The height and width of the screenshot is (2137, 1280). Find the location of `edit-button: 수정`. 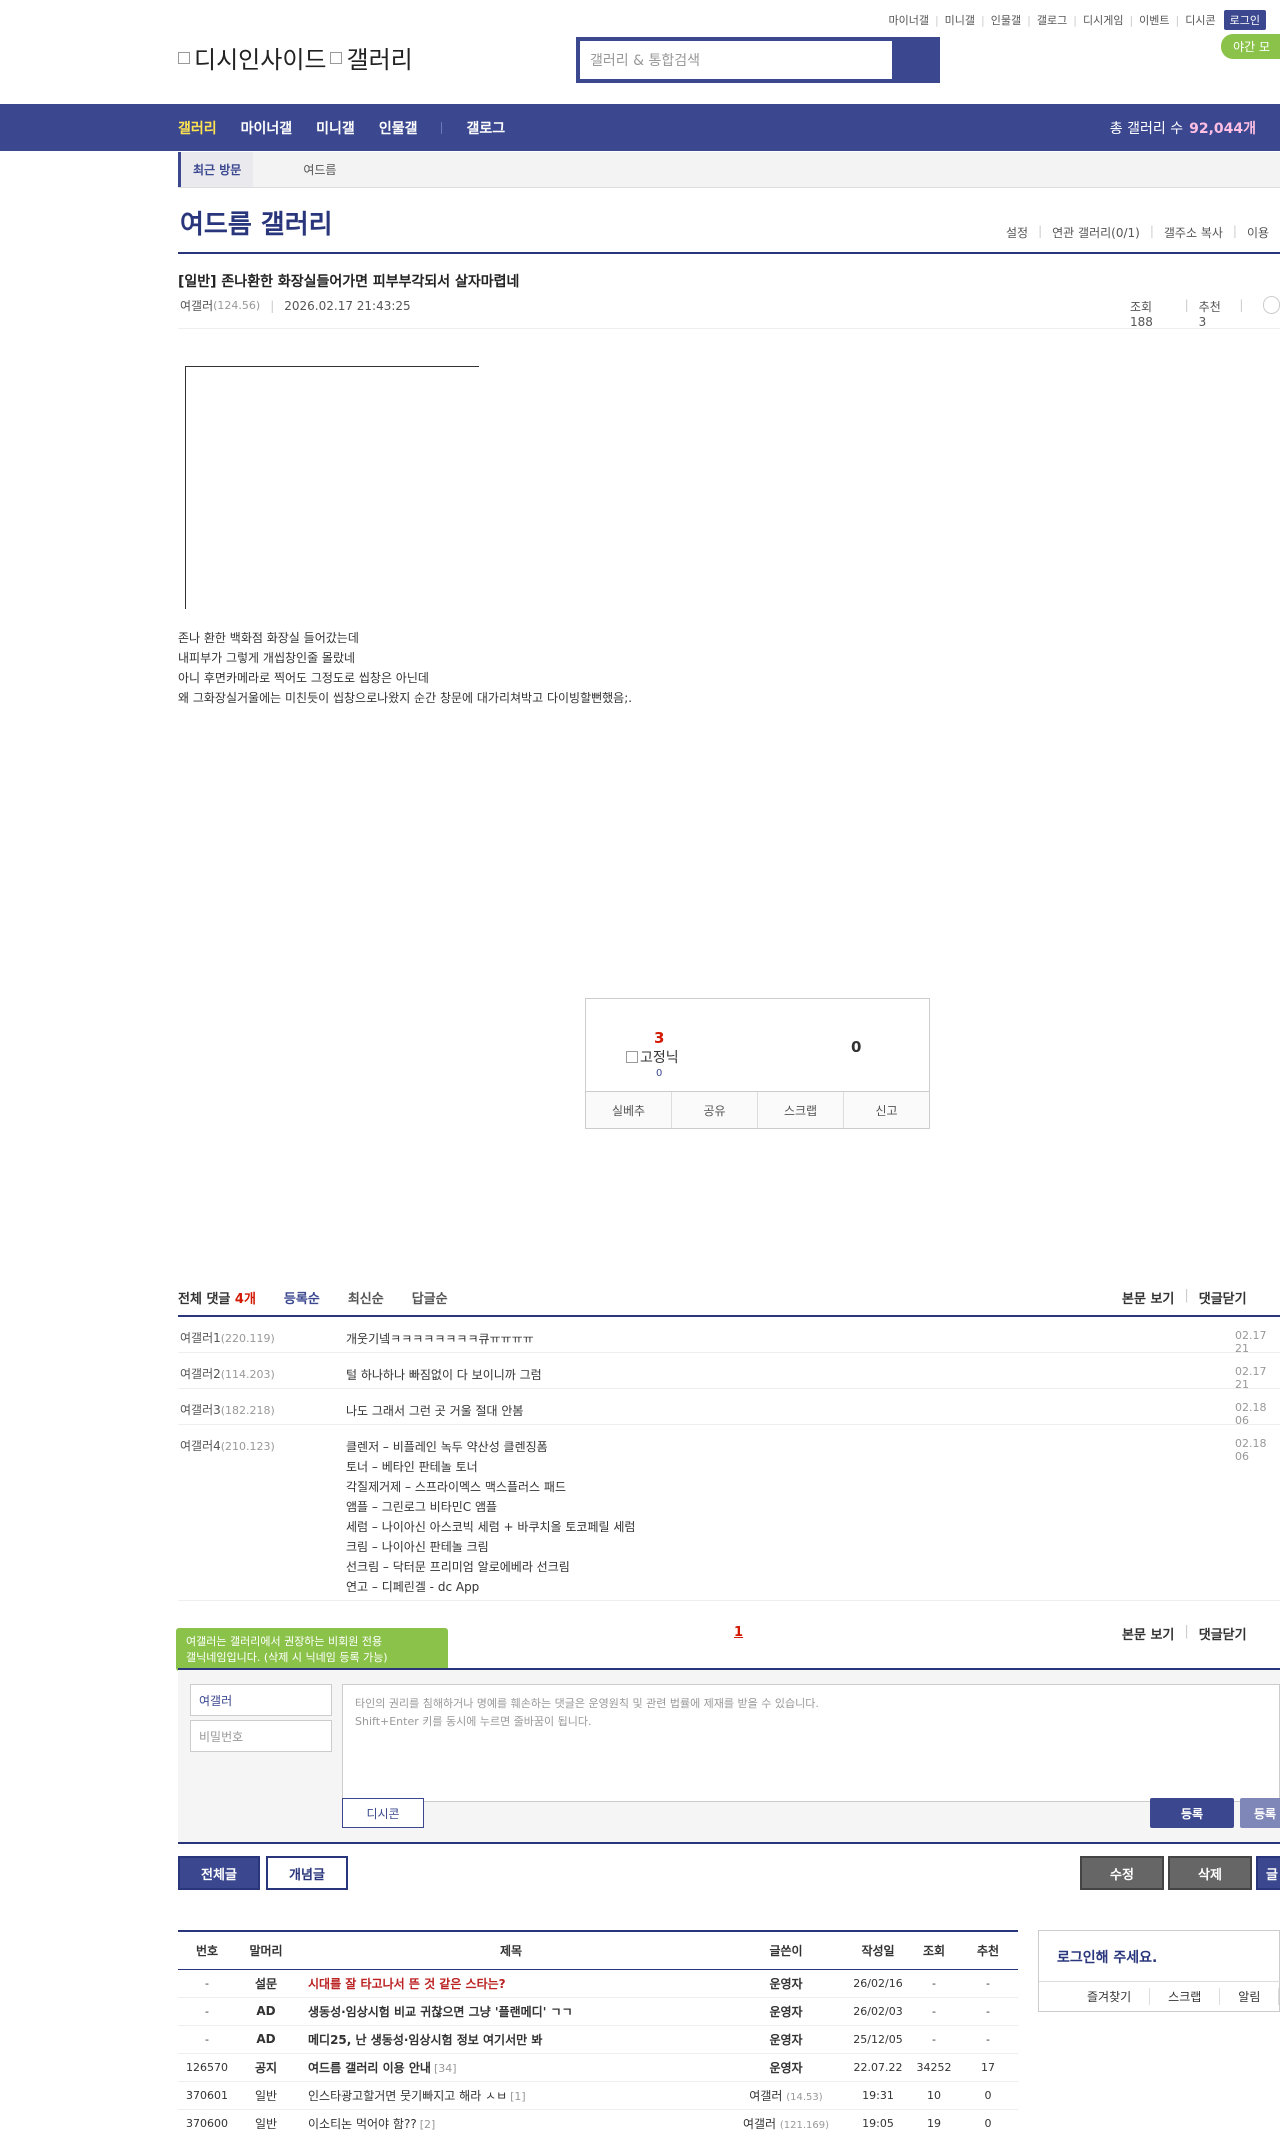

edit-button: 수정 is located at coordinates (1122, 1873).